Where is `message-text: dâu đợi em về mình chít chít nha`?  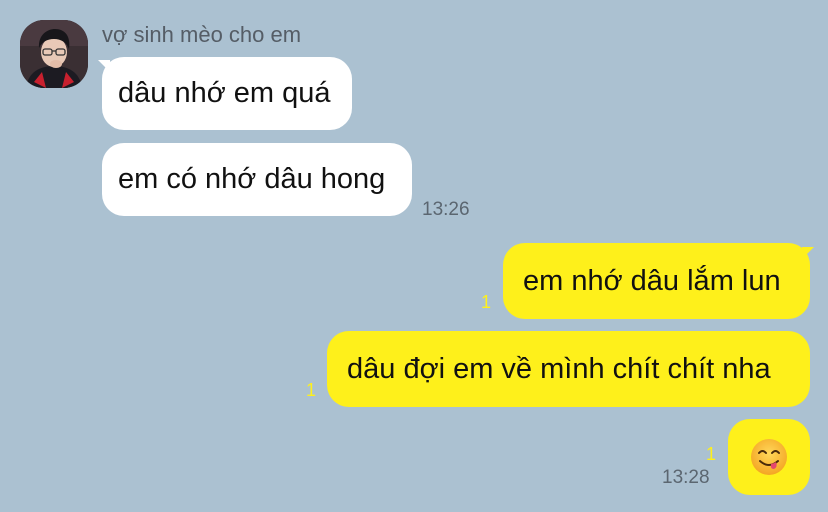
message-text: dâu đợi em về mình chít chít nha is located at coordinates (559, 368).